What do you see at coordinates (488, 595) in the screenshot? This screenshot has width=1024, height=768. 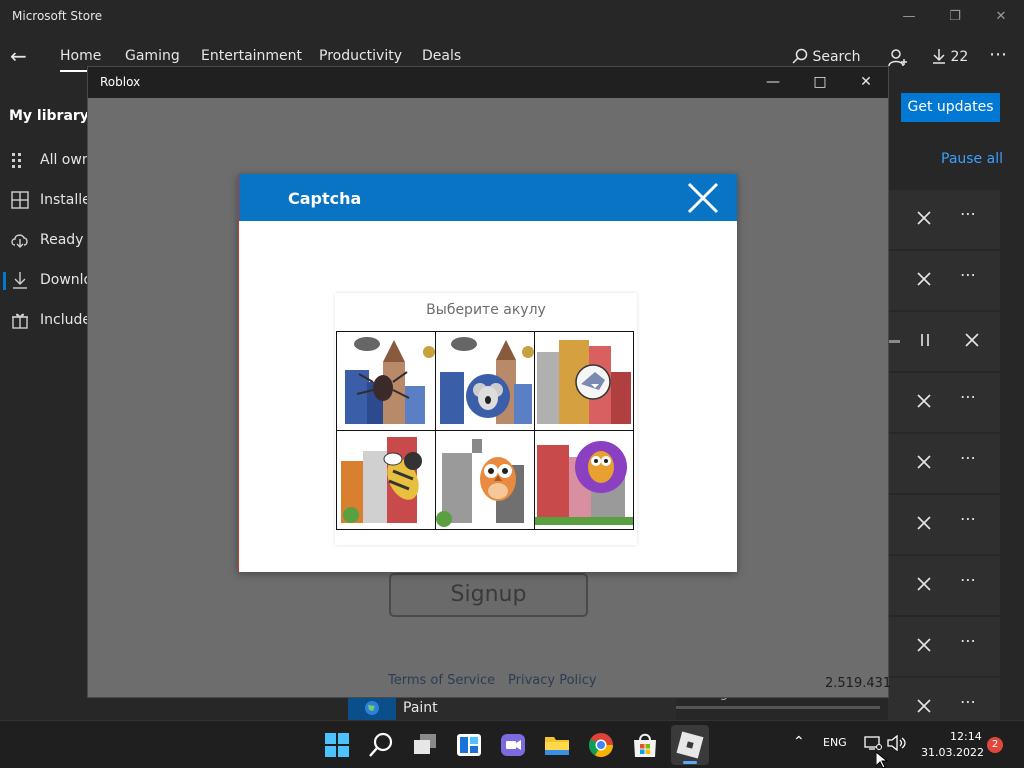 I see `signup-button: Signup` at bounding box center [488, 595].